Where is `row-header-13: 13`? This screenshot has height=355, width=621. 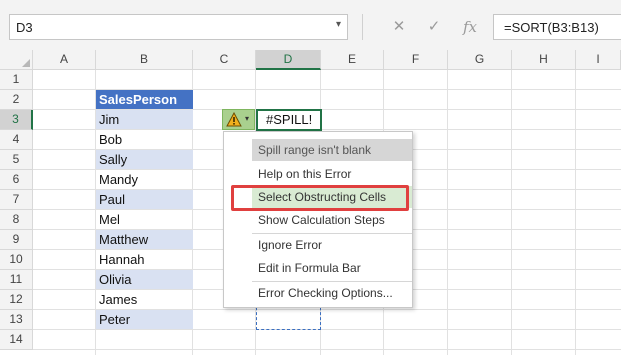
row-header-13: 13 is located at coordinates (16, 320).